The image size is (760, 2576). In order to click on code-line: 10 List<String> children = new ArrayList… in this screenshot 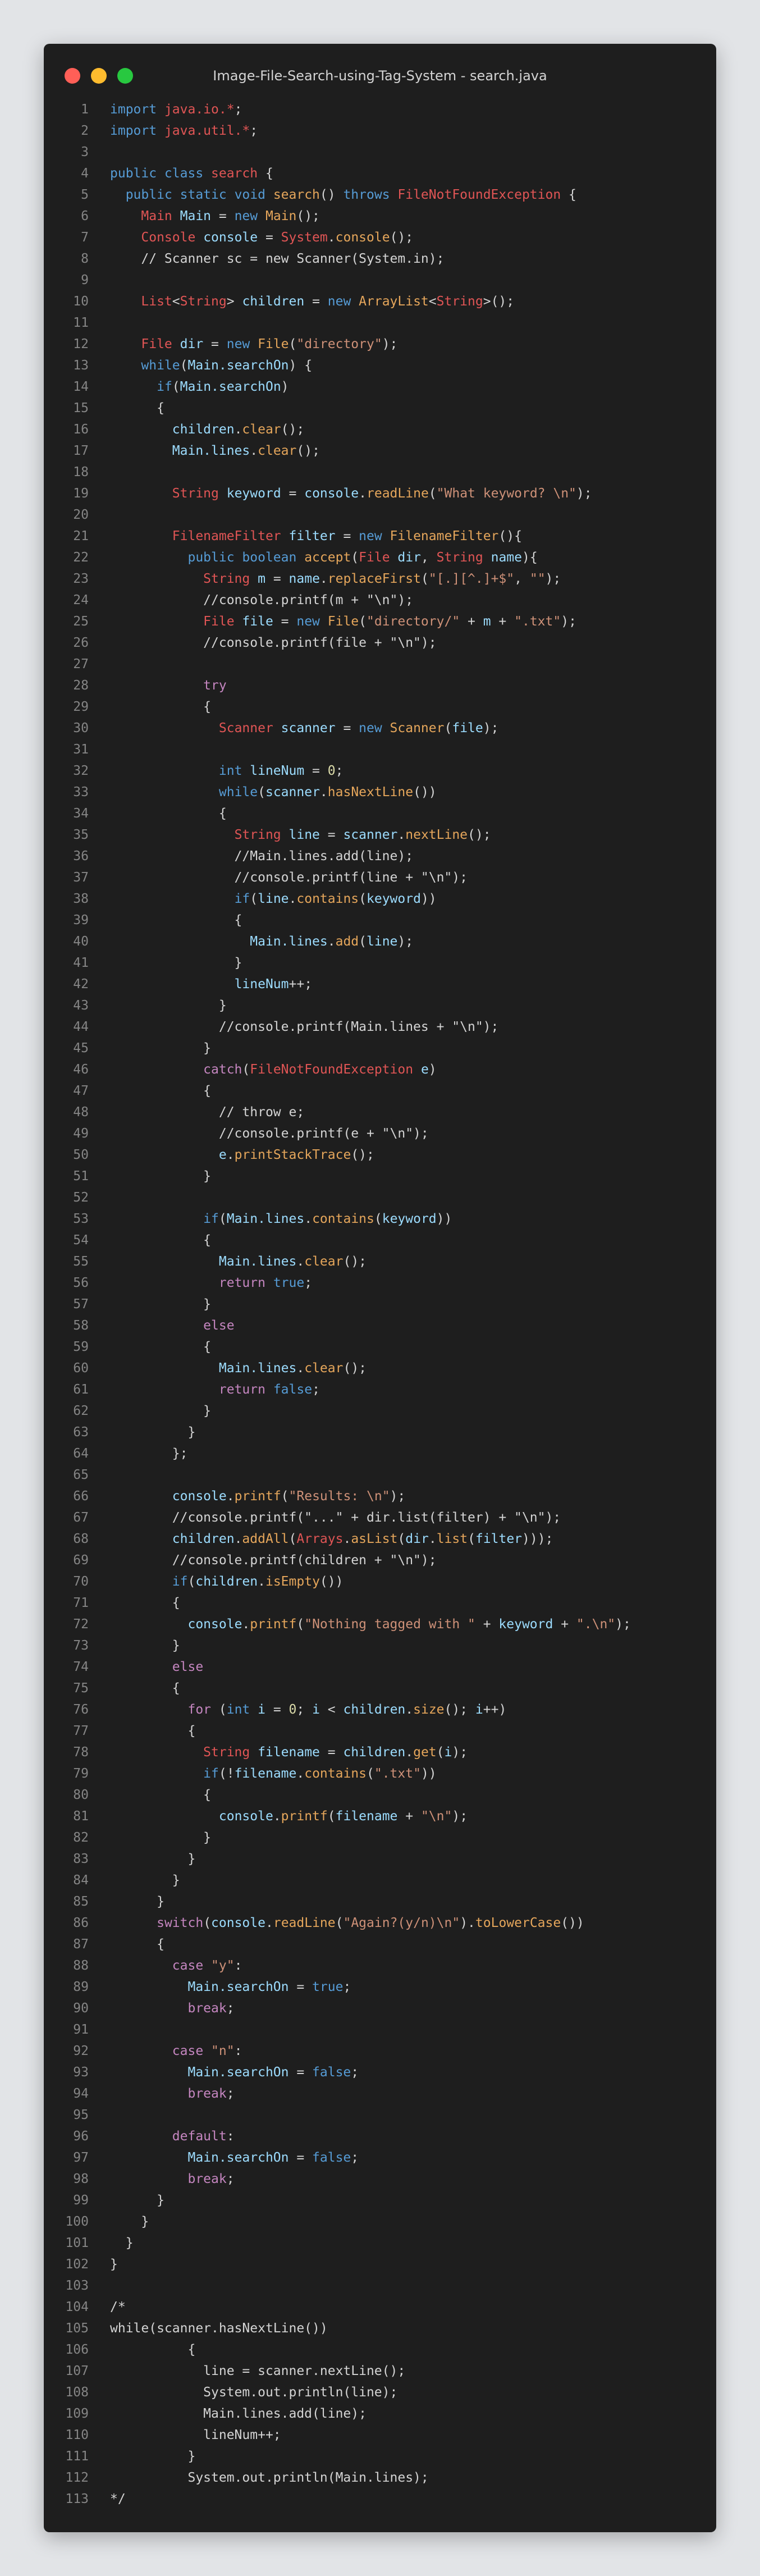, I will do `click(380, 301)`.